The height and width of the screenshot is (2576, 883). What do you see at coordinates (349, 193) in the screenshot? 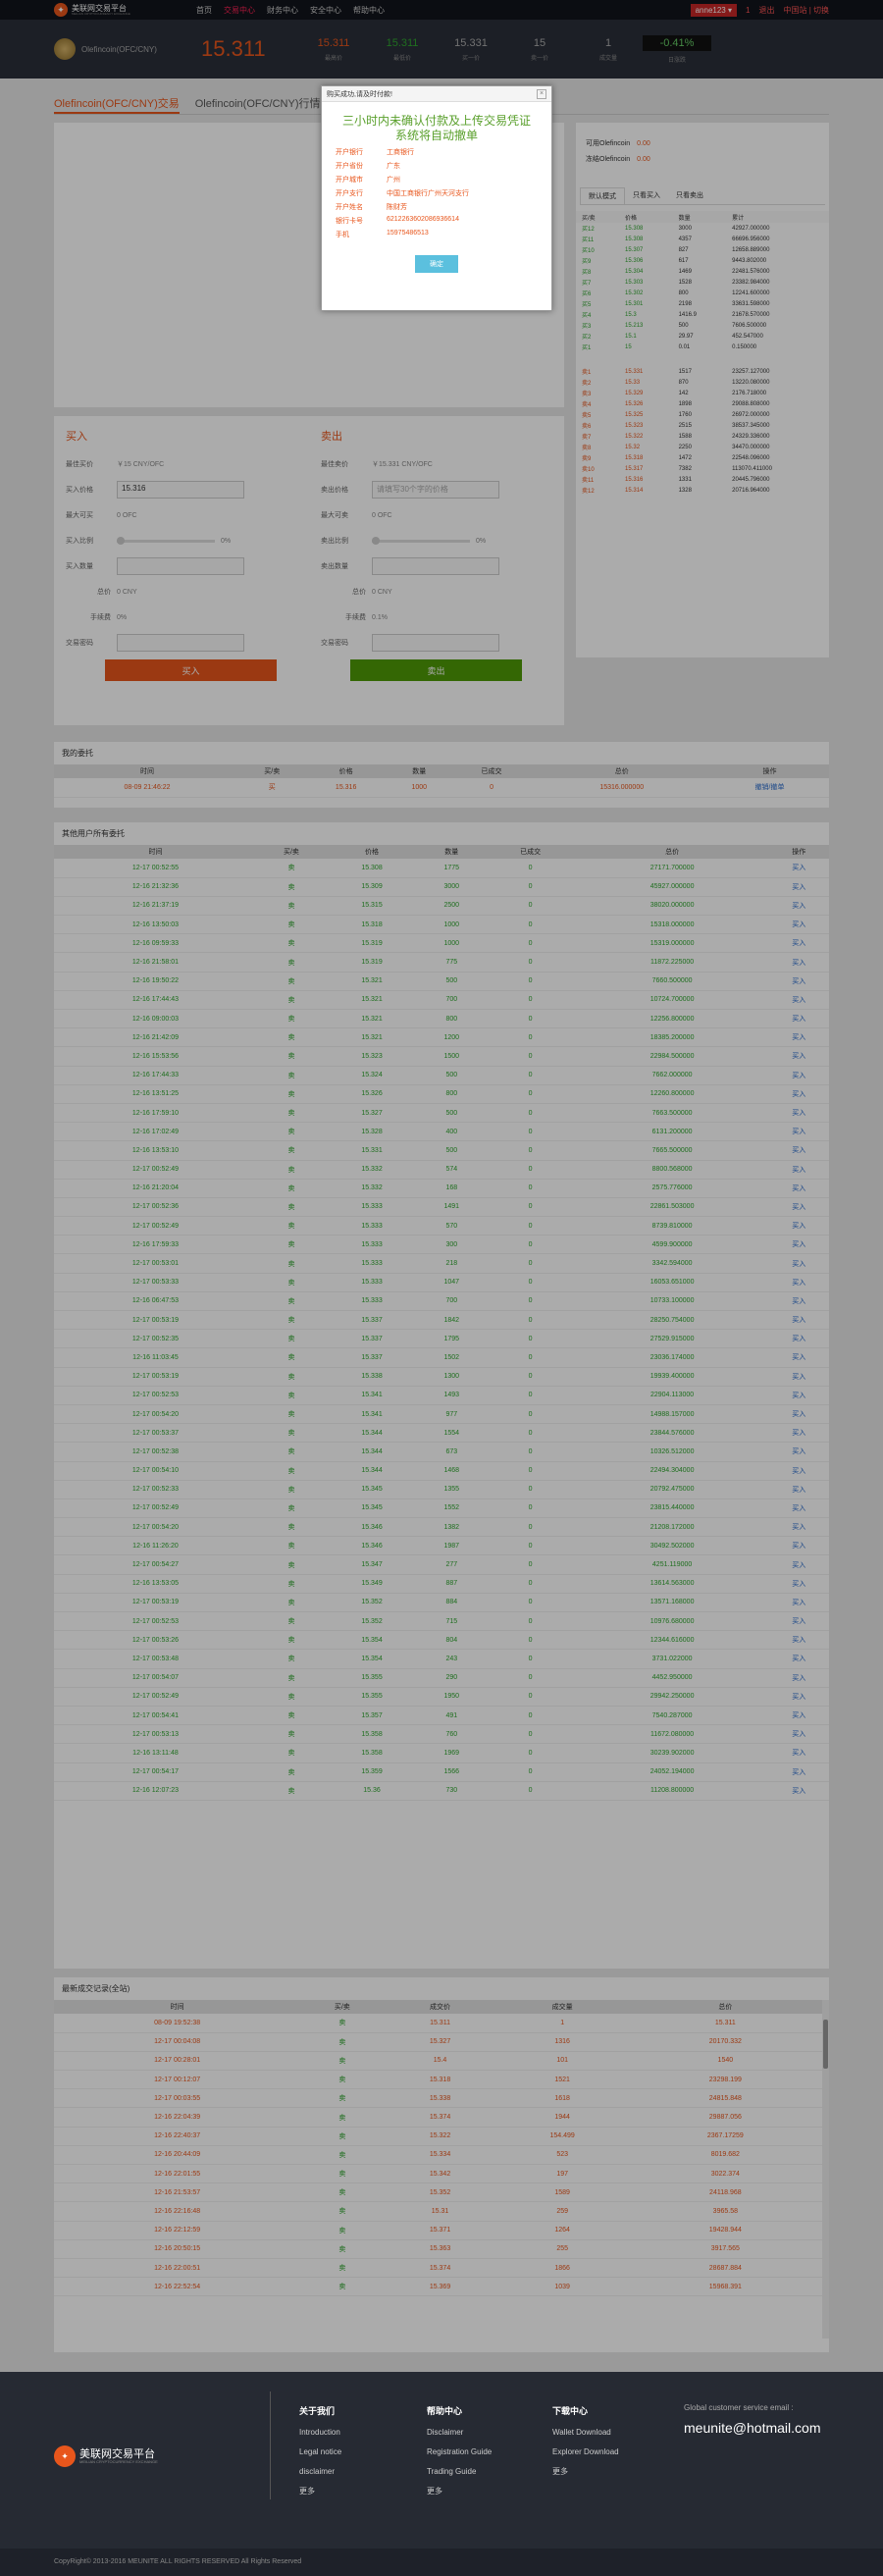
I see `bank-info-key: 开户支行` at bounding box center [349, 193].